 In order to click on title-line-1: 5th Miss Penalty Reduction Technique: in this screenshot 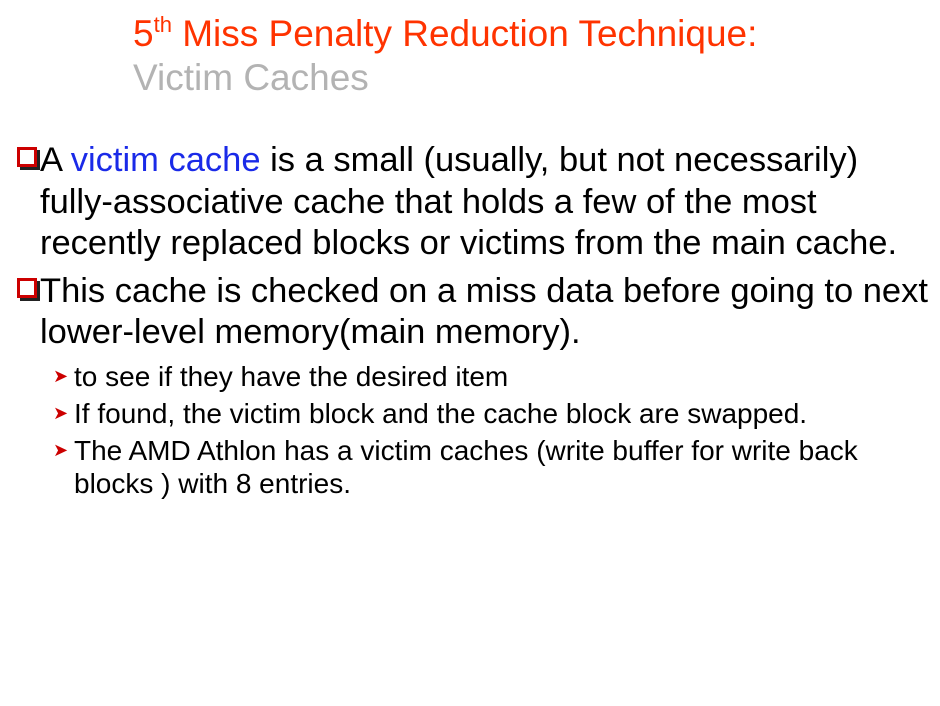, I will do `click(445, 34)`.